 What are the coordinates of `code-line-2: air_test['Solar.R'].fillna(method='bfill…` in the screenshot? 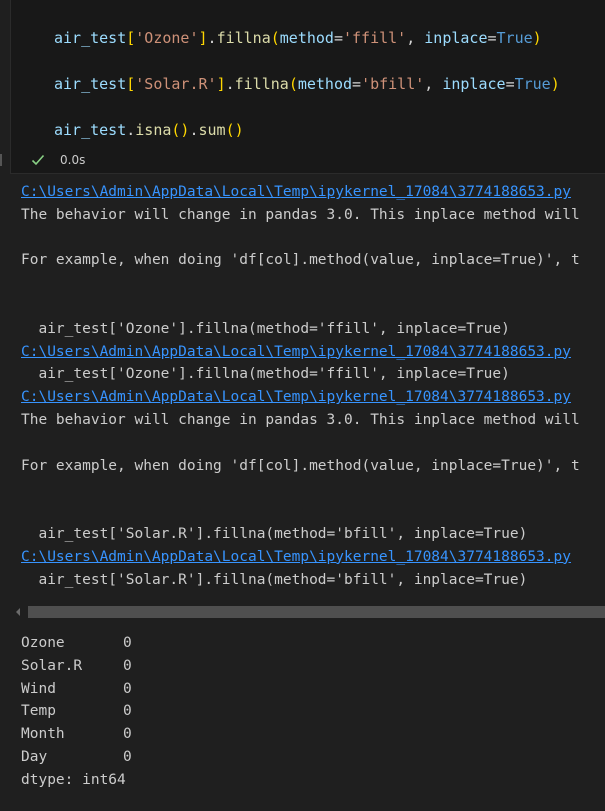 It's located at (307, 84).